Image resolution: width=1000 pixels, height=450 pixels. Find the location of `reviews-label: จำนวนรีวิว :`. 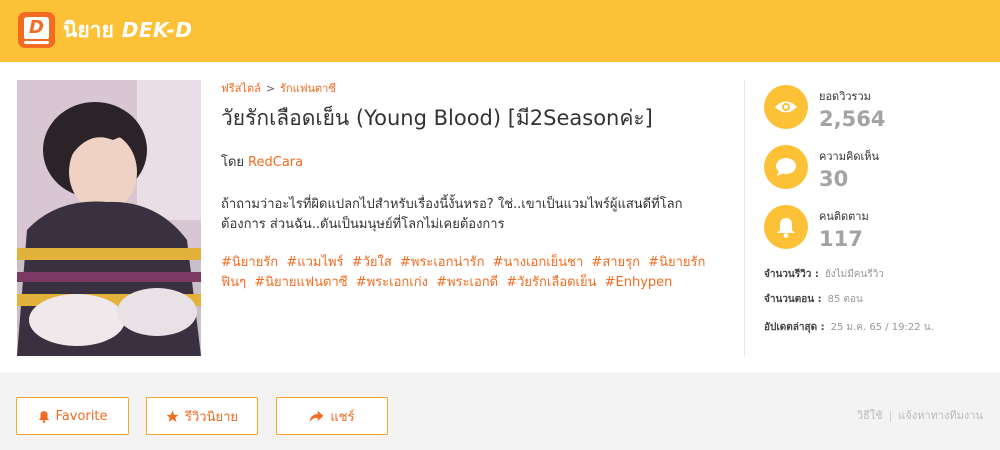

reviews-label: จำนวนรีวิว : is located at coordinates (791, 274).